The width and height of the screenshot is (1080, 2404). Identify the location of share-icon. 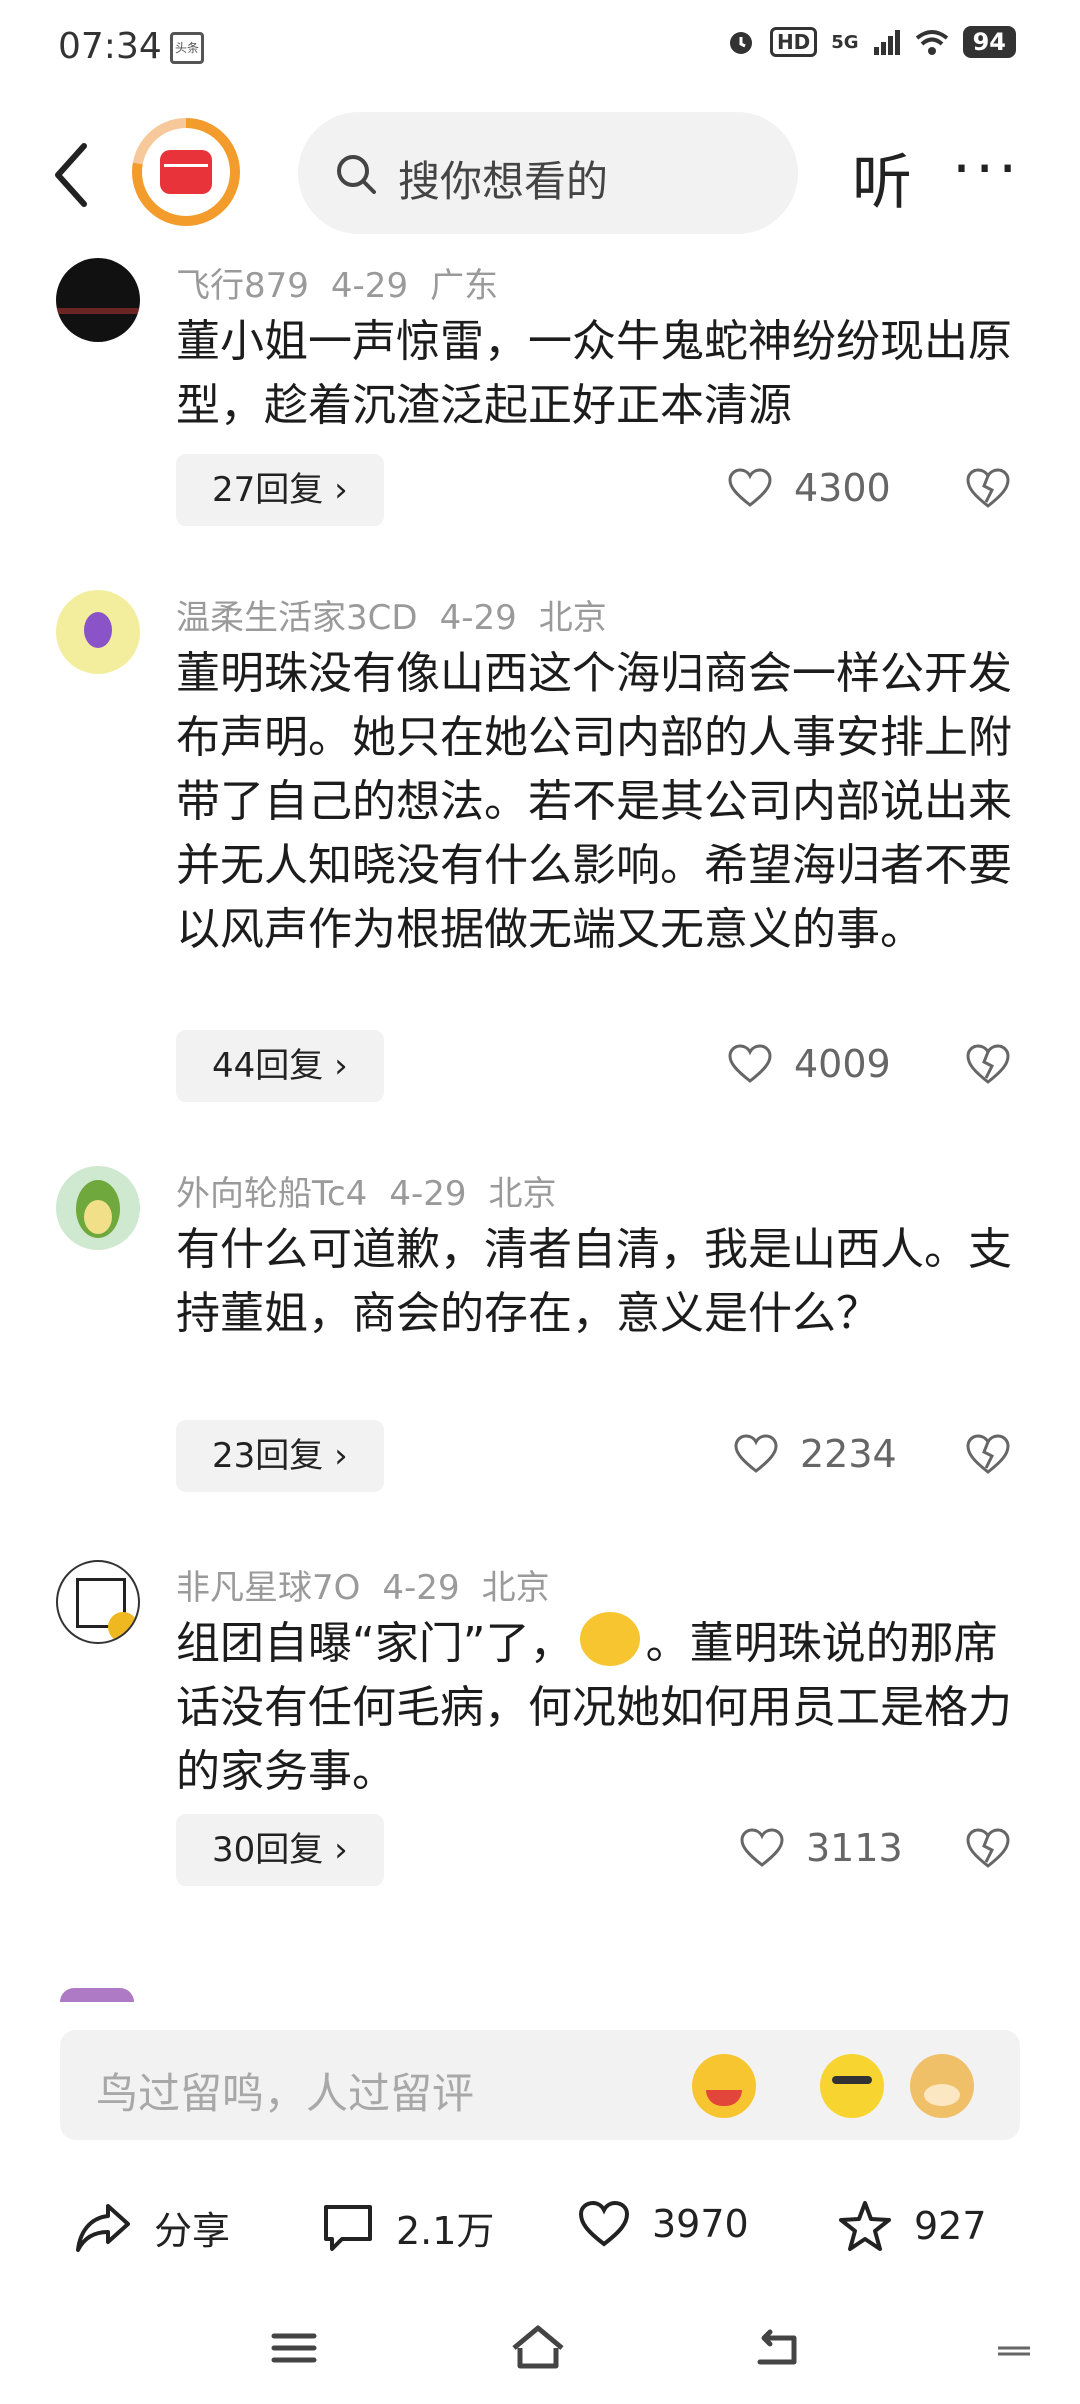
(103, 2227).